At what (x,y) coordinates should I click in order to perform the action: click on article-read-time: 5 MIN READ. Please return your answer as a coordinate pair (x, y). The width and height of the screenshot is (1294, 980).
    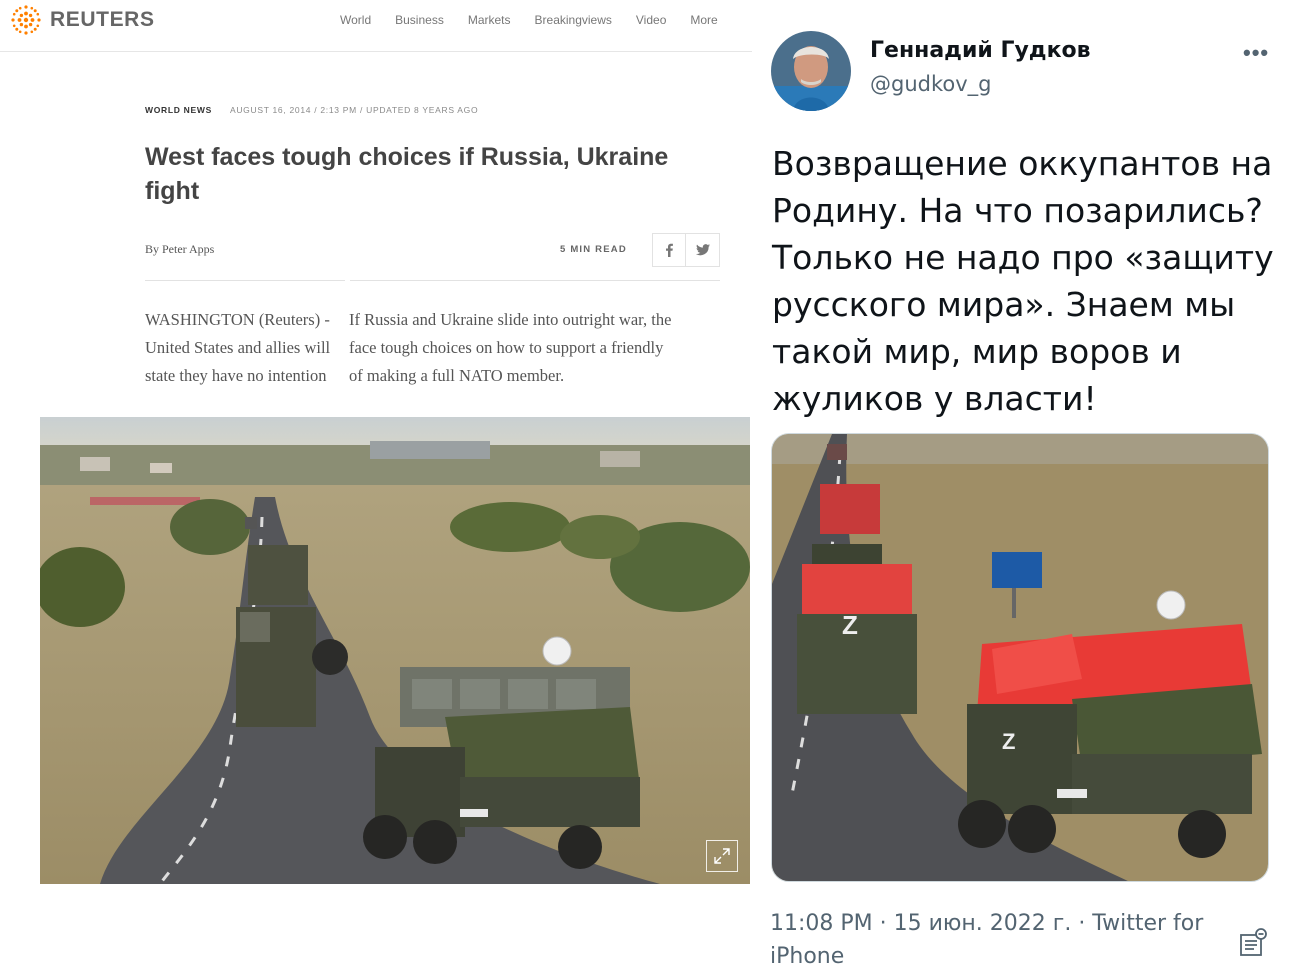
    Looking at the image, I should click on (593, 249).